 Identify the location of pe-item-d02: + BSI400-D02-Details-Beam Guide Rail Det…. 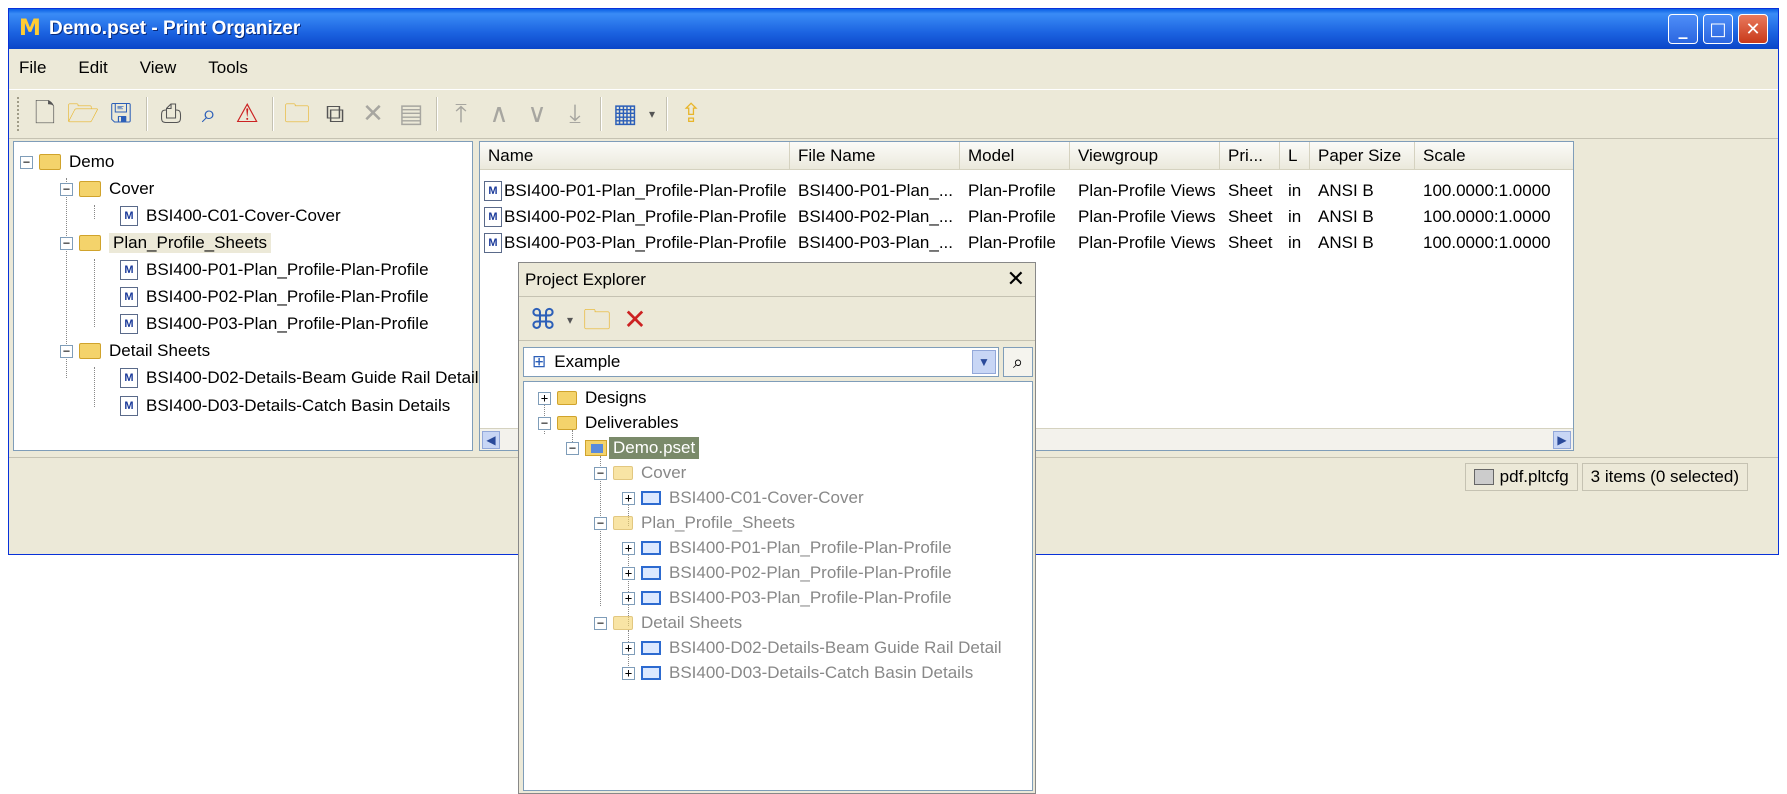
(812, 648).